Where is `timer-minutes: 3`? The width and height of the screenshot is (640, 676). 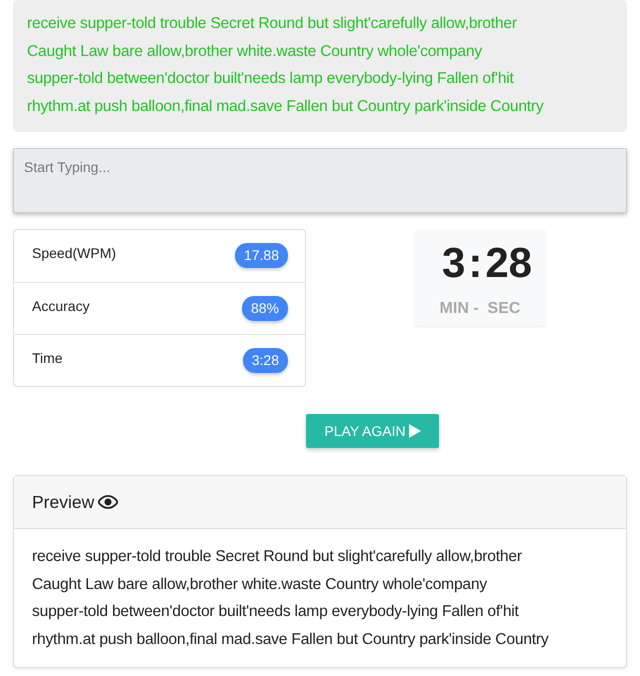 timer-minutes: 3 is located at coordinates (454, 263).